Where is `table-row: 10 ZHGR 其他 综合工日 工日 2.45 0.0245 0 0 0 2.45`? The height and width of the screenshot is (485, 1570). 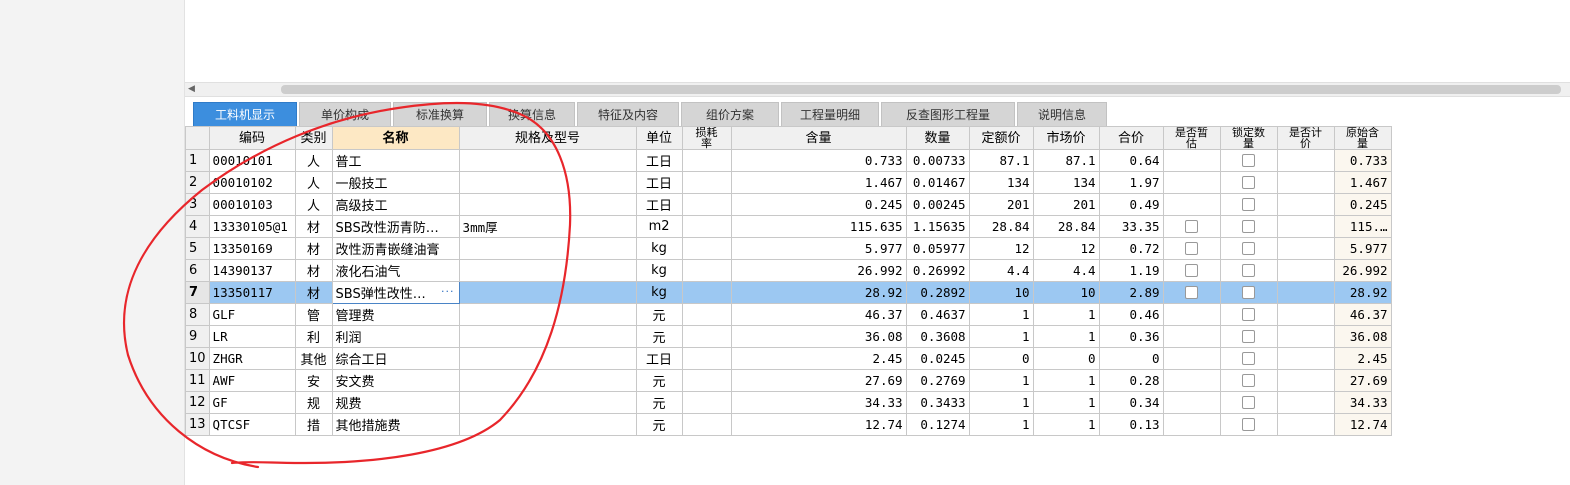
table-row: 10 ZHGR 其他 综合工日 工日 2.45 0.0245 0 0 0 2.45 is located at coordinates (788, 358).